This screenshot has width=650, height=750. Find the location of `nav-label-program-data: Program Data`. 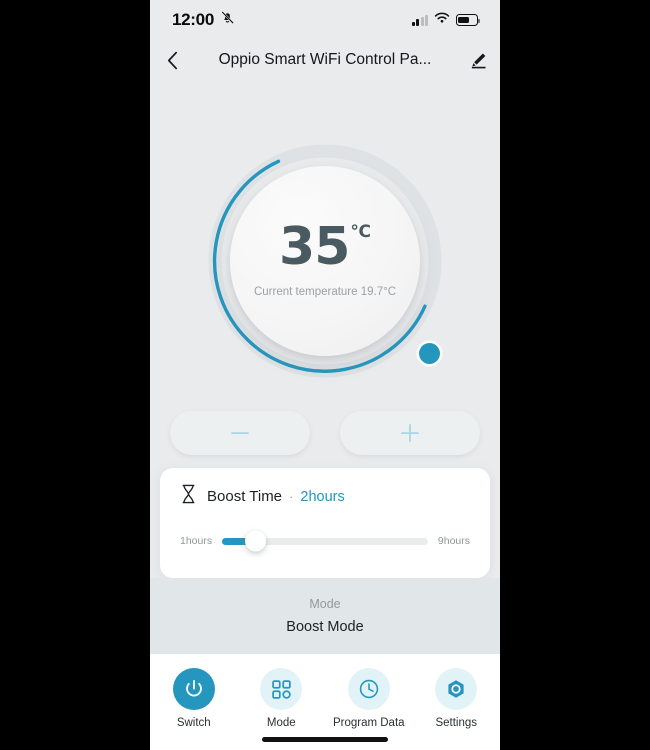

nav-label-program-data: Program Data is located at coordinates (368, 723).